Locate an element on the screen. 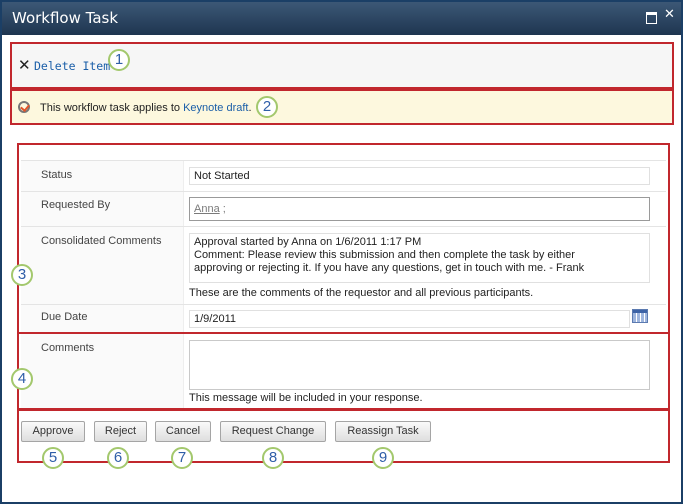 This screenshot has width=683, height=504. status-cell: Not Started is located at coordinates (424, 176).